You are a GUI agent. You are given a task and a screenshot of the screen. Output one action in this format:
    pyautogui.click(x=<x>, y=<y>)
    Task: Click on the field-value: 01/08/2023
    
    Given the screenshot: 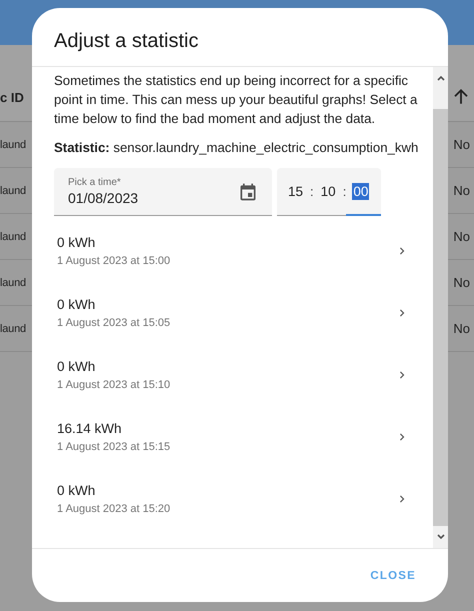 What is the action you would take?
    pyautogui.click(x=103, y=198)
    